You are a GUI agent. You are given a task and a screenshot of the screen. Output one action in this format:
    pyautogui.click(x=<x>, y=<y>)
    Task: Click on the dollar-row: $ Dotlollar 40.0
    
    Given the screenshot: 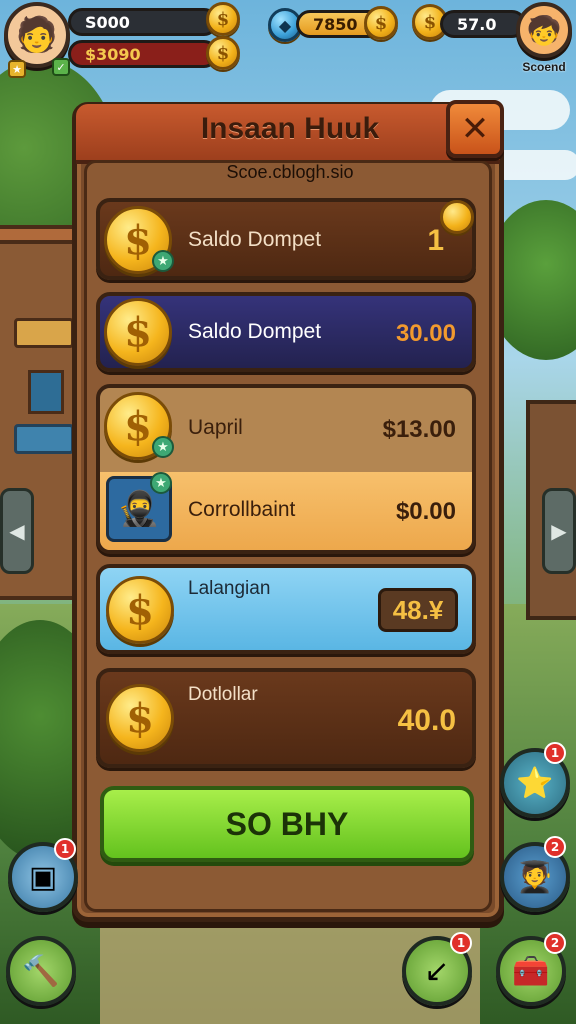 What is the action you would take?
    pyautogui.click(x=286, y=718)
    